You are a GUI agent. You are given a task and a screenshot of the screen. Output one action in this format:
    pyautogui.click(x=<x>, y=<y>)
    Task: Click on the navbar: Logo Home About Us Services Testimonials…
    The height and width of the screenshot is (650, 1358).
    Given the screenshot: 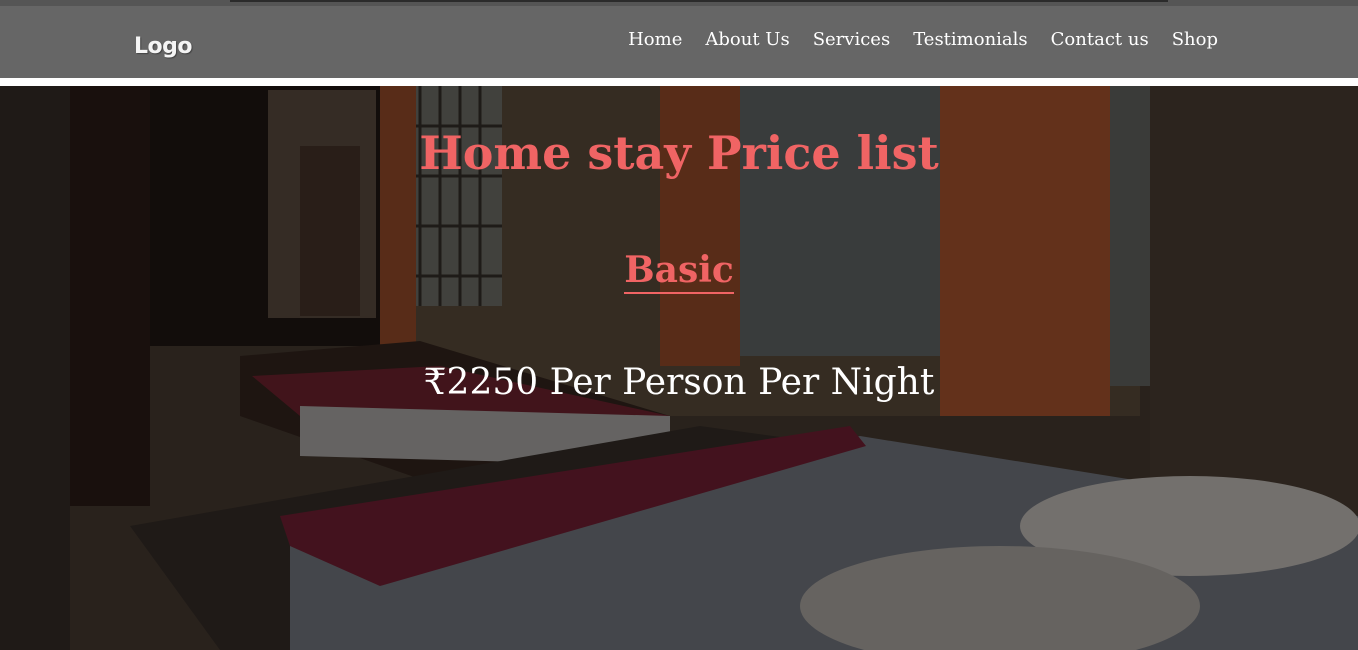 What is the action you would take?
    pyautogui.click(x=679, y=42)
    